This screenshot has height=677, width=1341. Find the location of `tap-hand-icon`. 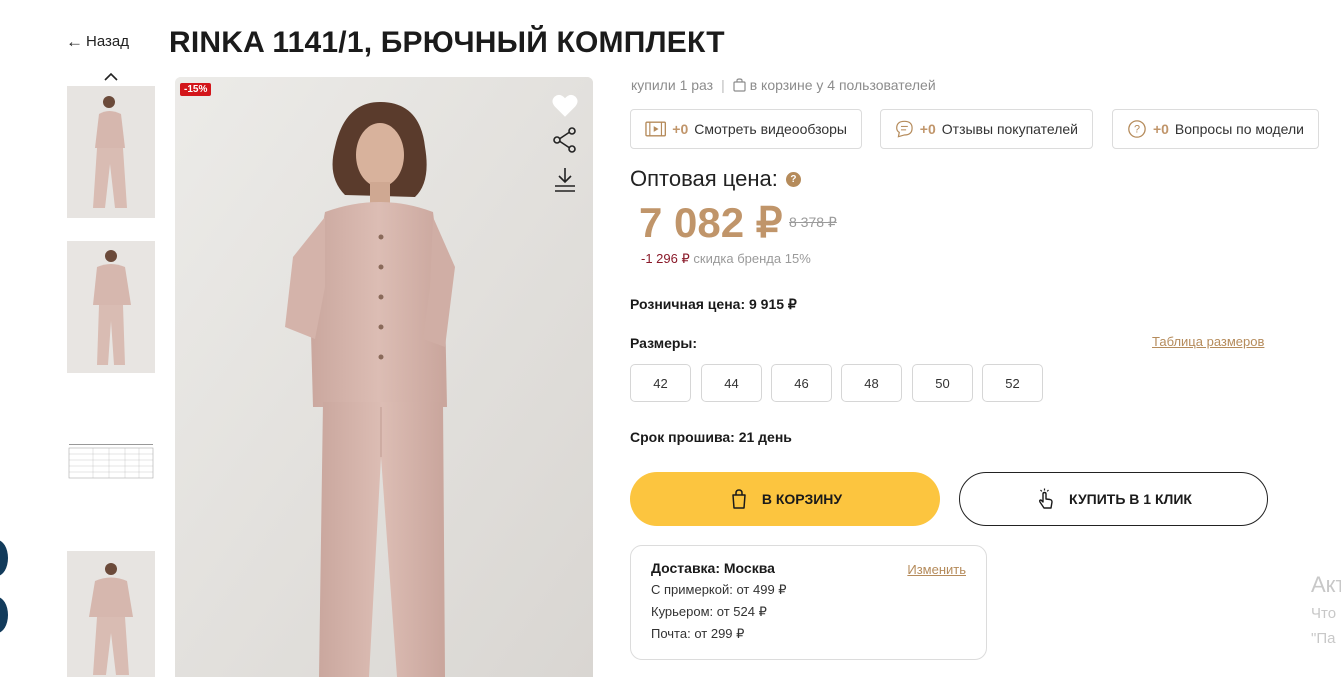

tap-hand-icon is located at coordinates (1046, 498).